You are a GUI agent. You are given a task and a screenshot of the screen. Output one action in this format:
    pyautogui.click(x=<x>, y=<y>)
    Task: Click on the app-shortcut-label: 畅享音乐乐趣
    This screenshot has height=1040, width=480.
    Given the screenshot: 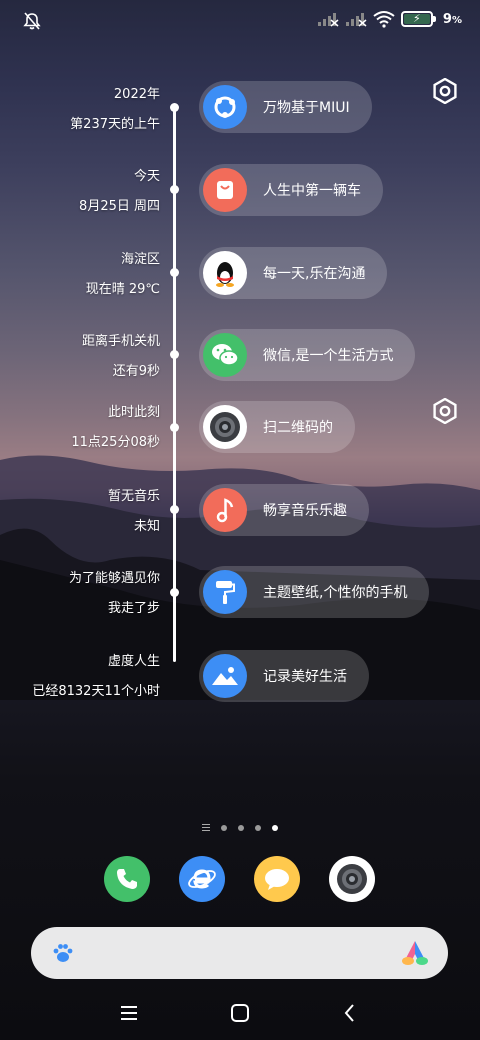 What is the action you would take?
    pyautogui.click(x=305, y=511)
    